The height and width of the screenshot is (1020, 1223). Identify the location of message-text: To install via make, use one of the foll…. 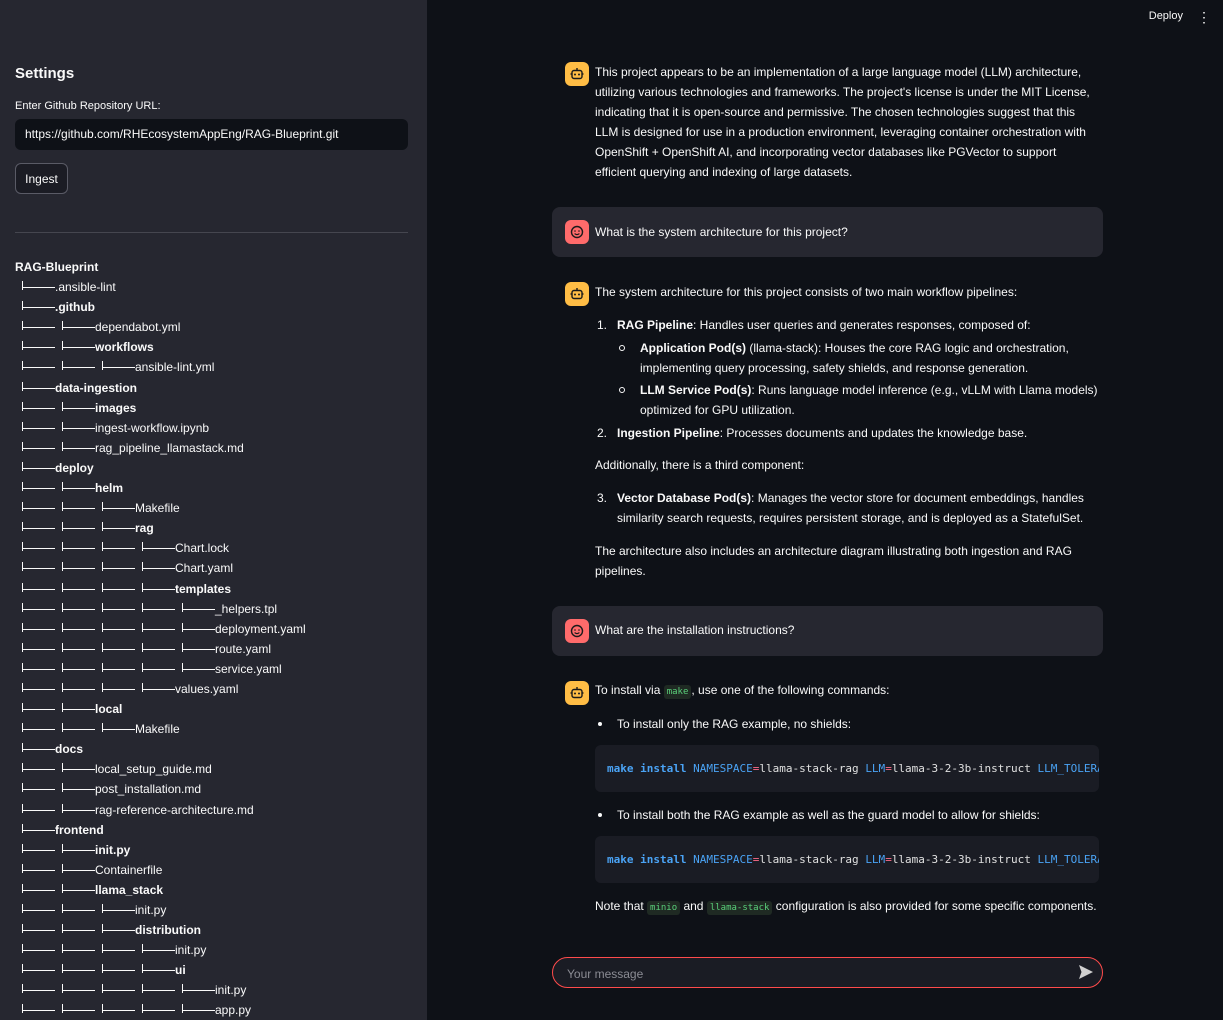
(847, 799).